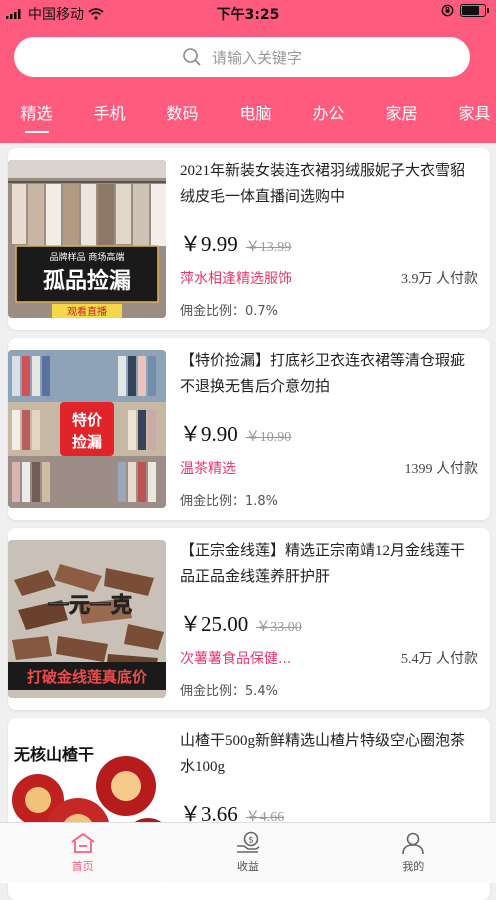  What do you see at coordinates (192, 57) in the screenshot?
I see `search-icon` at bounding box center [192, 57].